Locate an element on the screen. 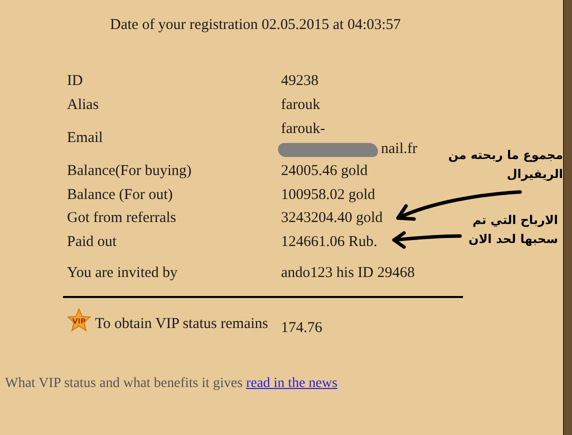 Image resolution: width=572 pixels, height=435 pixels. annotation-note: الارباح التي تم سحبها لحد الان is located at coordinates (512, 230).